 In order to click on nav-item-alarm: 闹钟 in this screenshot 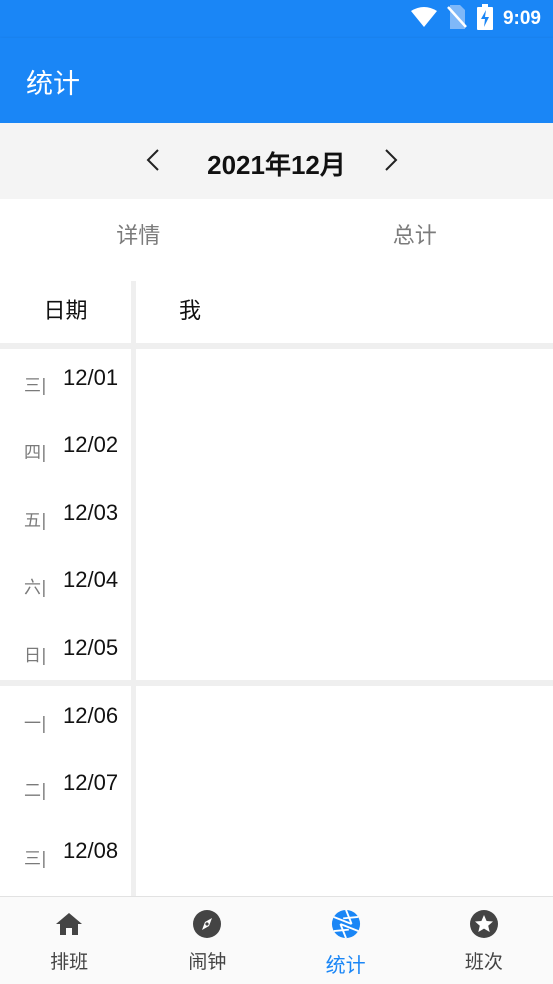, I will do `click(207, 940)`.